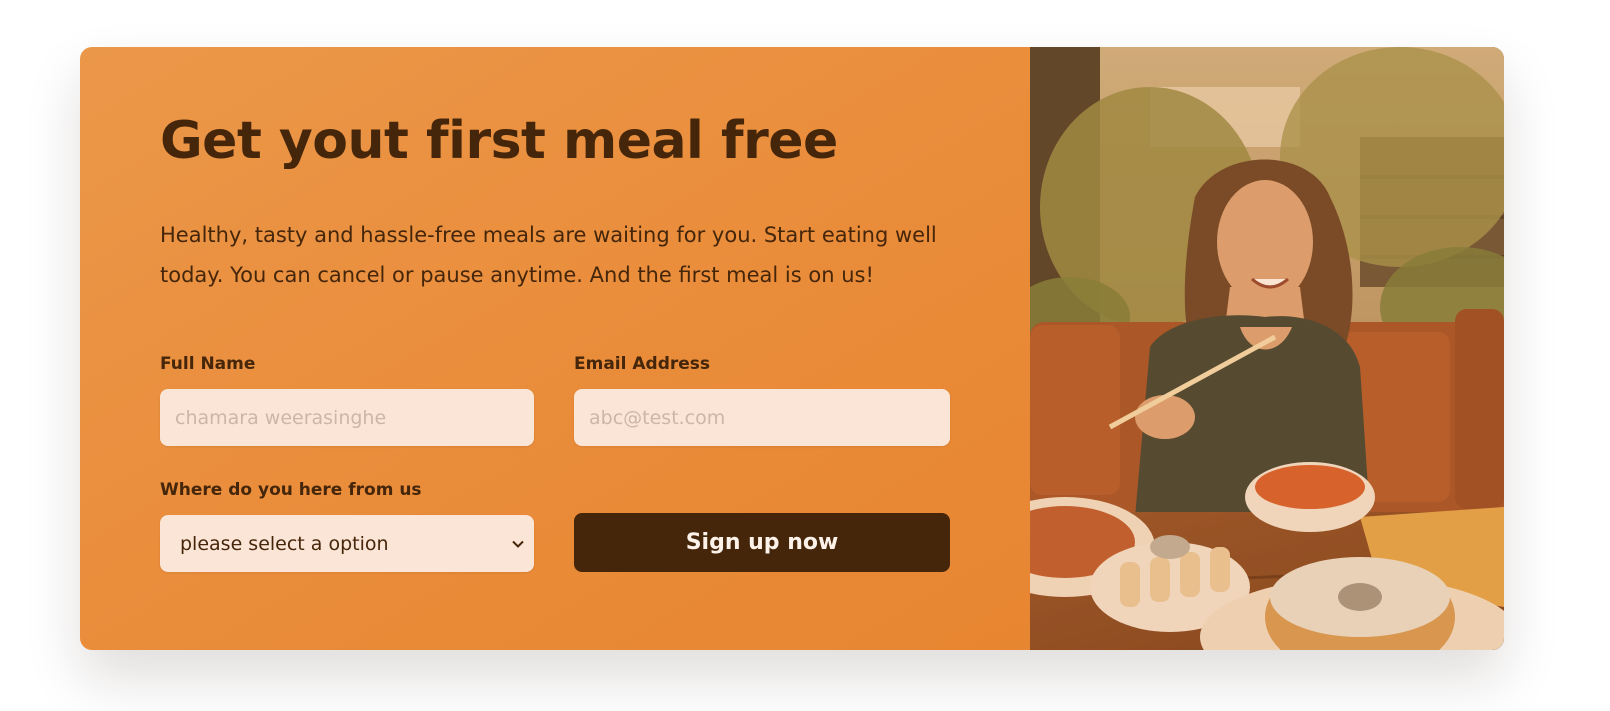 The height and width of the screenshot is (711, 1610). What do you see at coordinates (518, 544) in the screenshot?
I see `chevron-down-icon` at bounding box center [518, 544].